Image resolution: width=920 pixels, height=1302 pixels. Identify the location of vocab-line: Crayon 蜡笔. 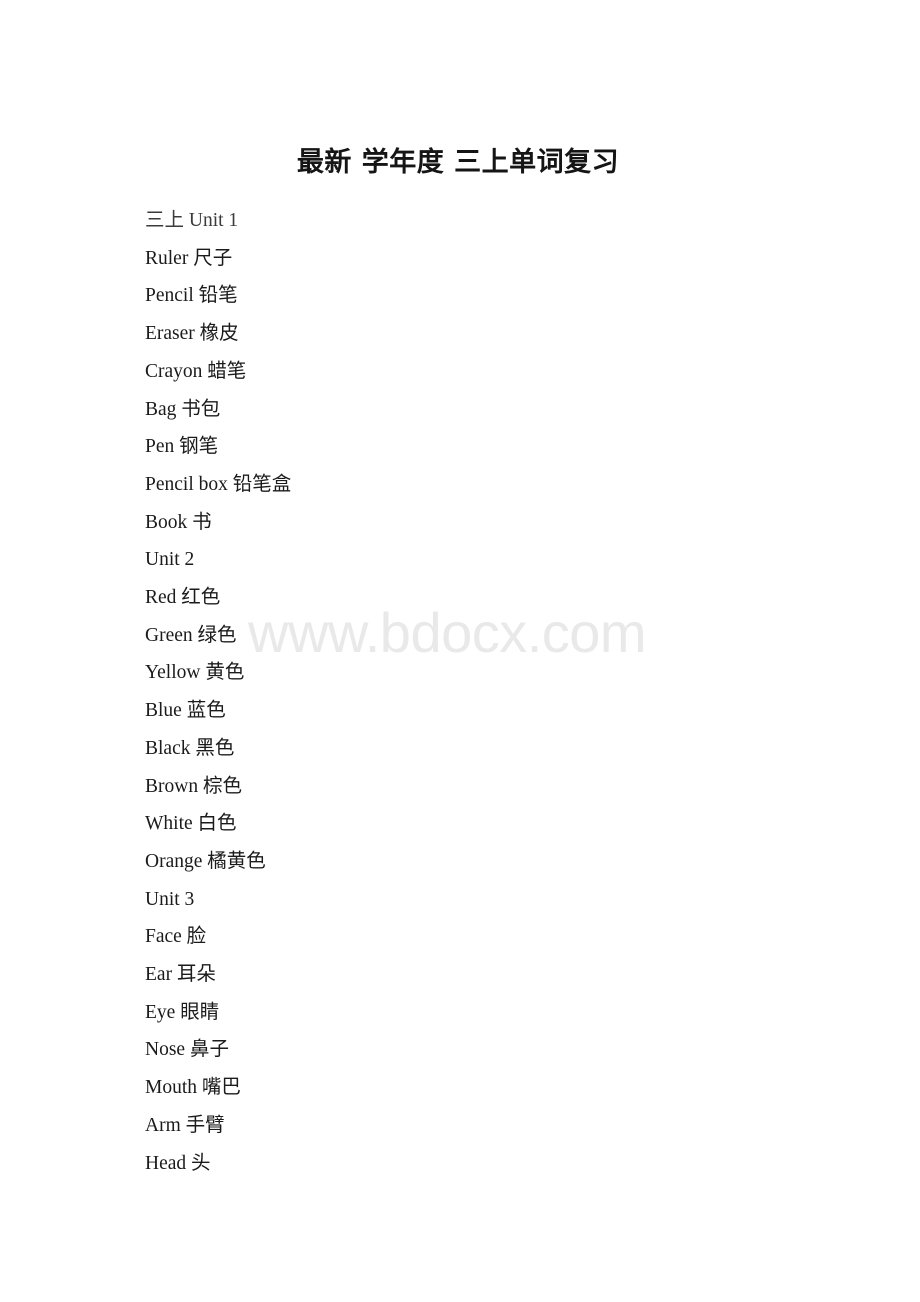
(196, 371).